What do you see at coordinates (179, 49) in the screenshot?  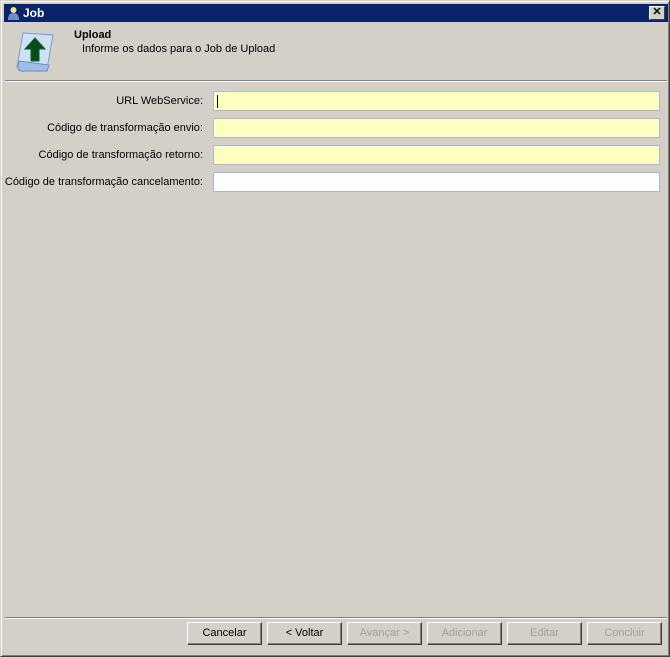 I see `header-subtitle: Informe os dados para o Job de Upload` at bounding box center [179, 49].